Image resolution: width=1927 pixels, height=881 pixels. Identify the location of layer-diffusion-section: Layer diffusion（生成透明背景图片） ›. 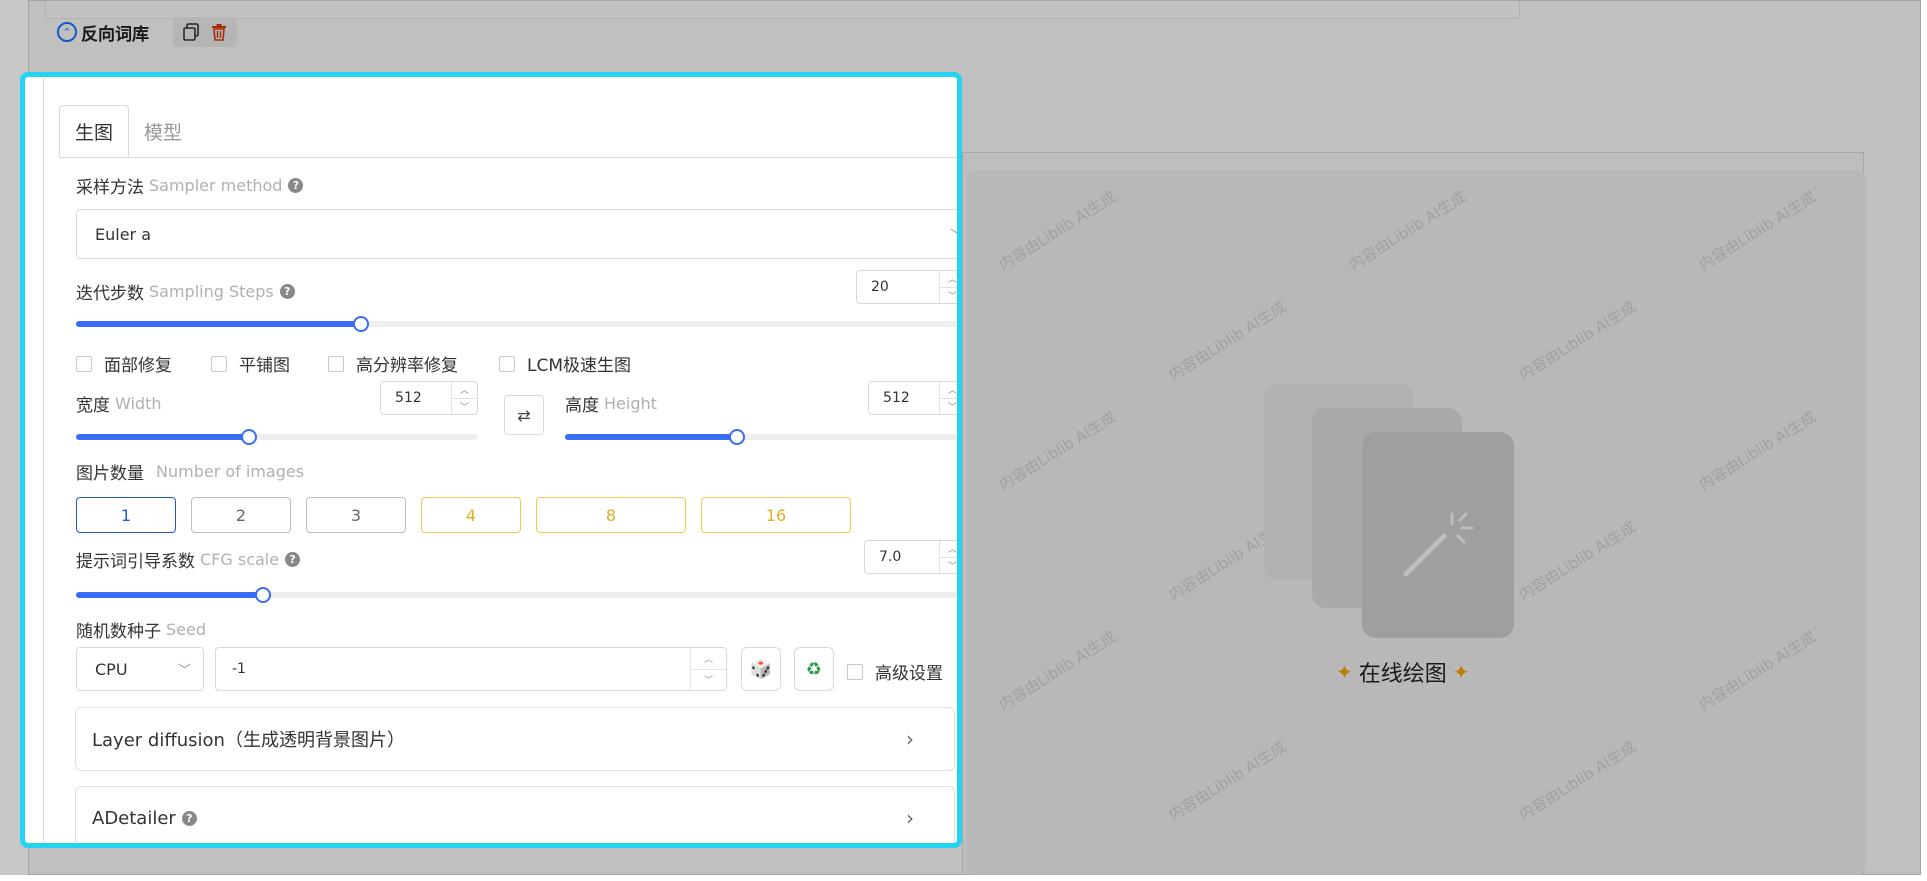
(515, 739).